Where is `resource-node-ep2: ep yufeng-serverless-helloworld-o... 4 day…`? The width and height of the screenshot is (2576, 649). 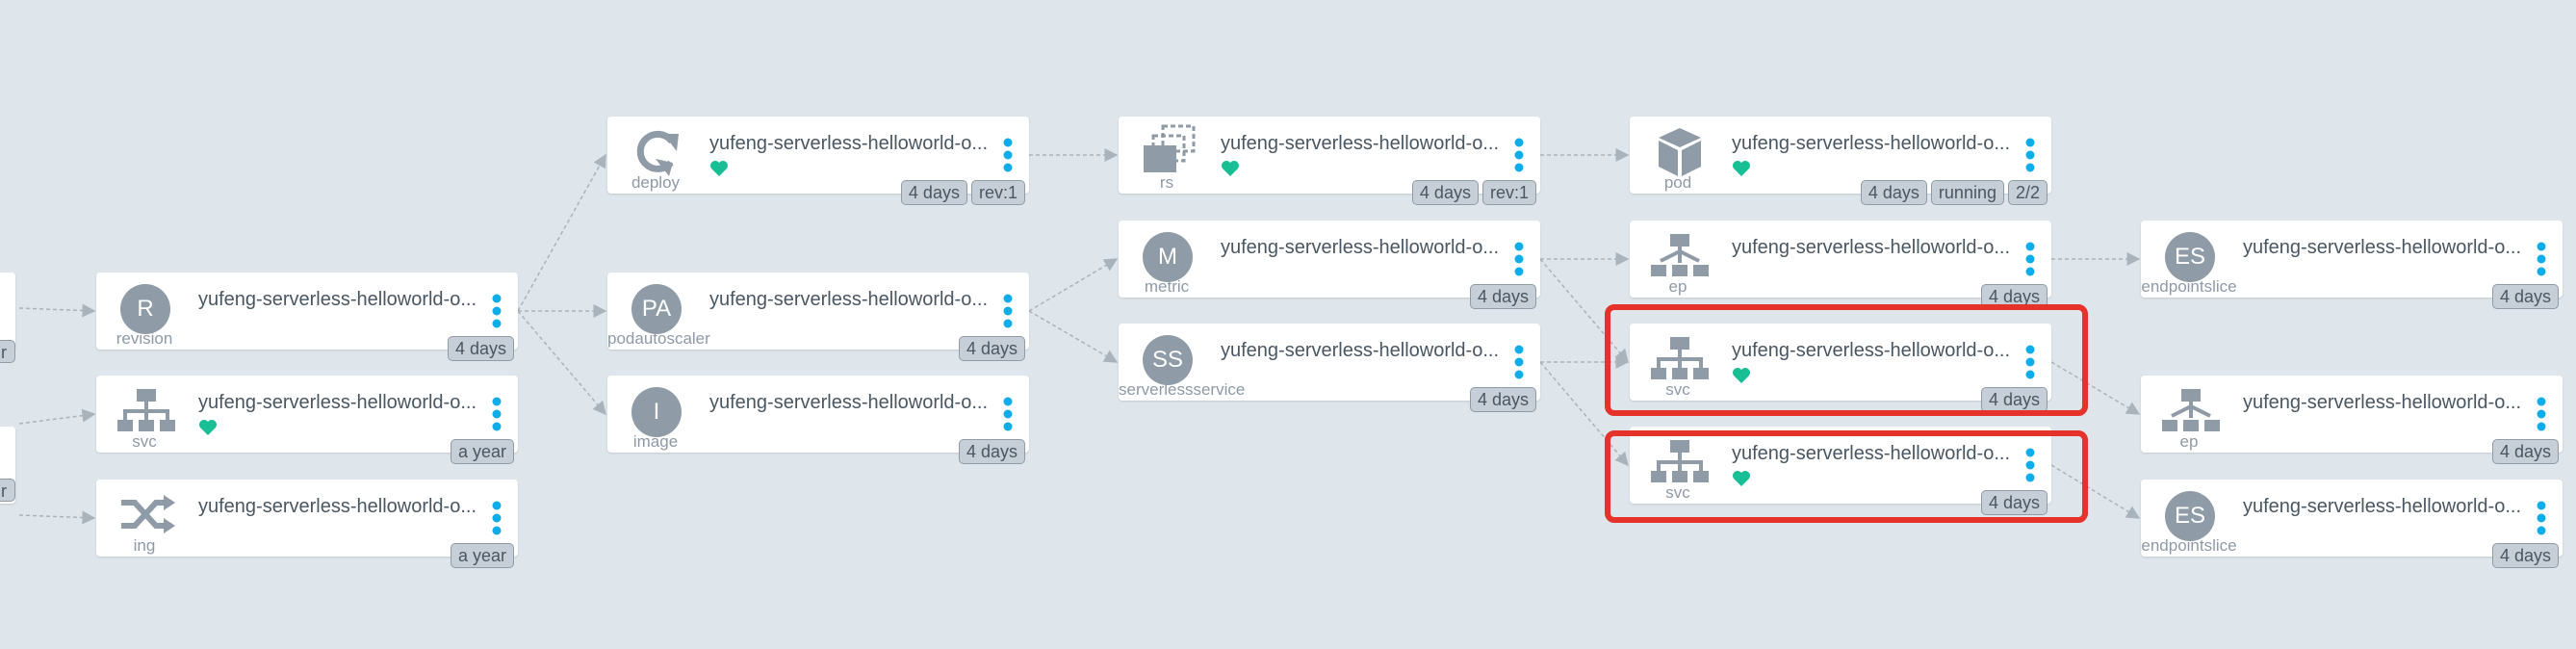
resource-node-ep2: ep yufeng-serverless-helloworld-o... 4 day… is located at coordinates (2352, 420).